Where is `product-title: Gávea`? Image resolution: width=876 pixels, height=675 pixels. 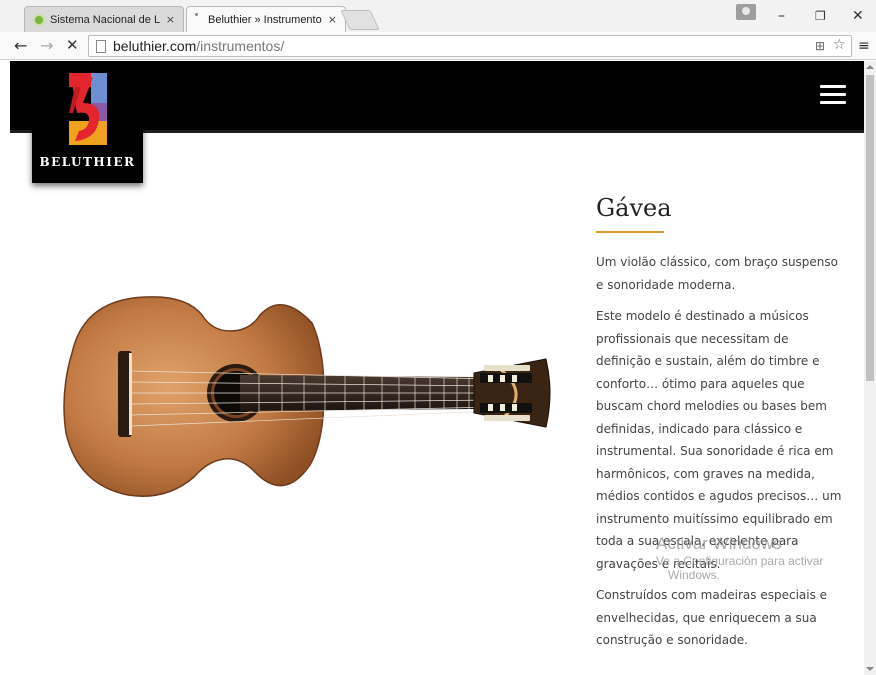
product-title: Gávea is located at coordinates (634, 208).